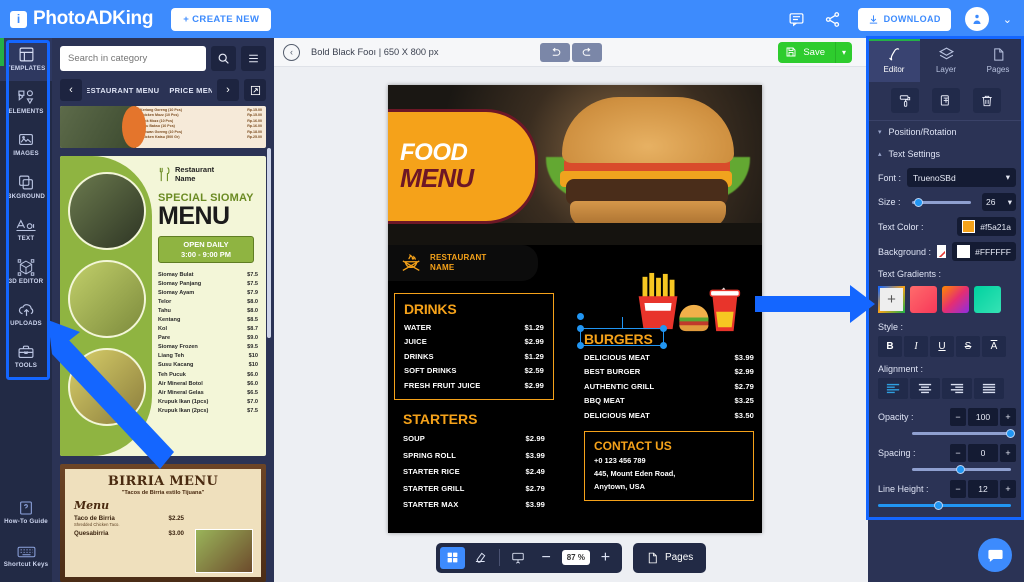  What do you see at coordinates (669, 400) in the screenshot?
I see `burgers-row: BBQ MEAT $3.25` at bounding box center [669, 400].